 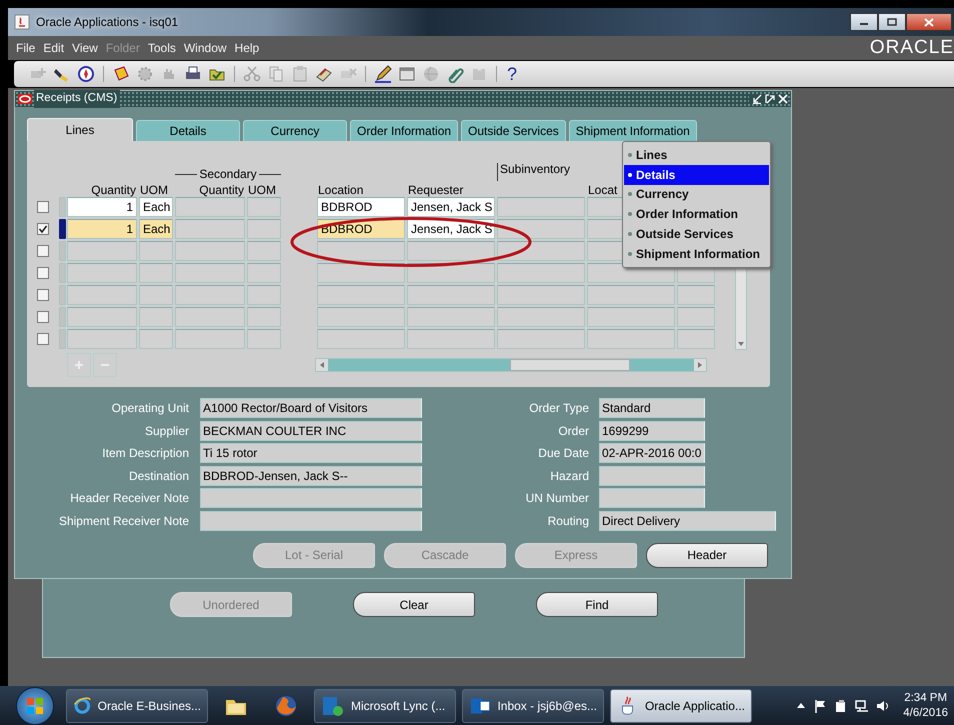 What do you see at coordinates (123, 521) in the screenshot?
I see `field-label: Shipment Receiver Note` at bounding box center [123, 521].